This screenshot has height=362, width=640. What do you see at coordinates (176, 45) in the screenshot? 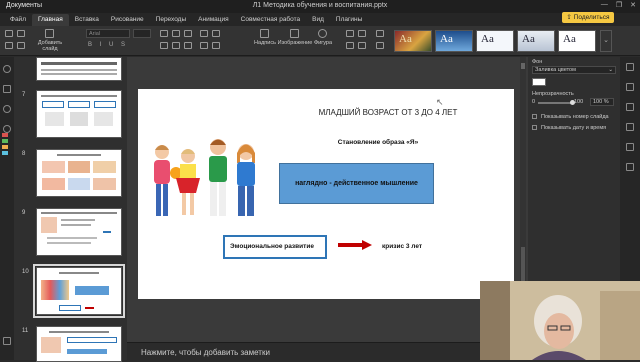
I see `align-center-icon` at bounding box center [176, 45].